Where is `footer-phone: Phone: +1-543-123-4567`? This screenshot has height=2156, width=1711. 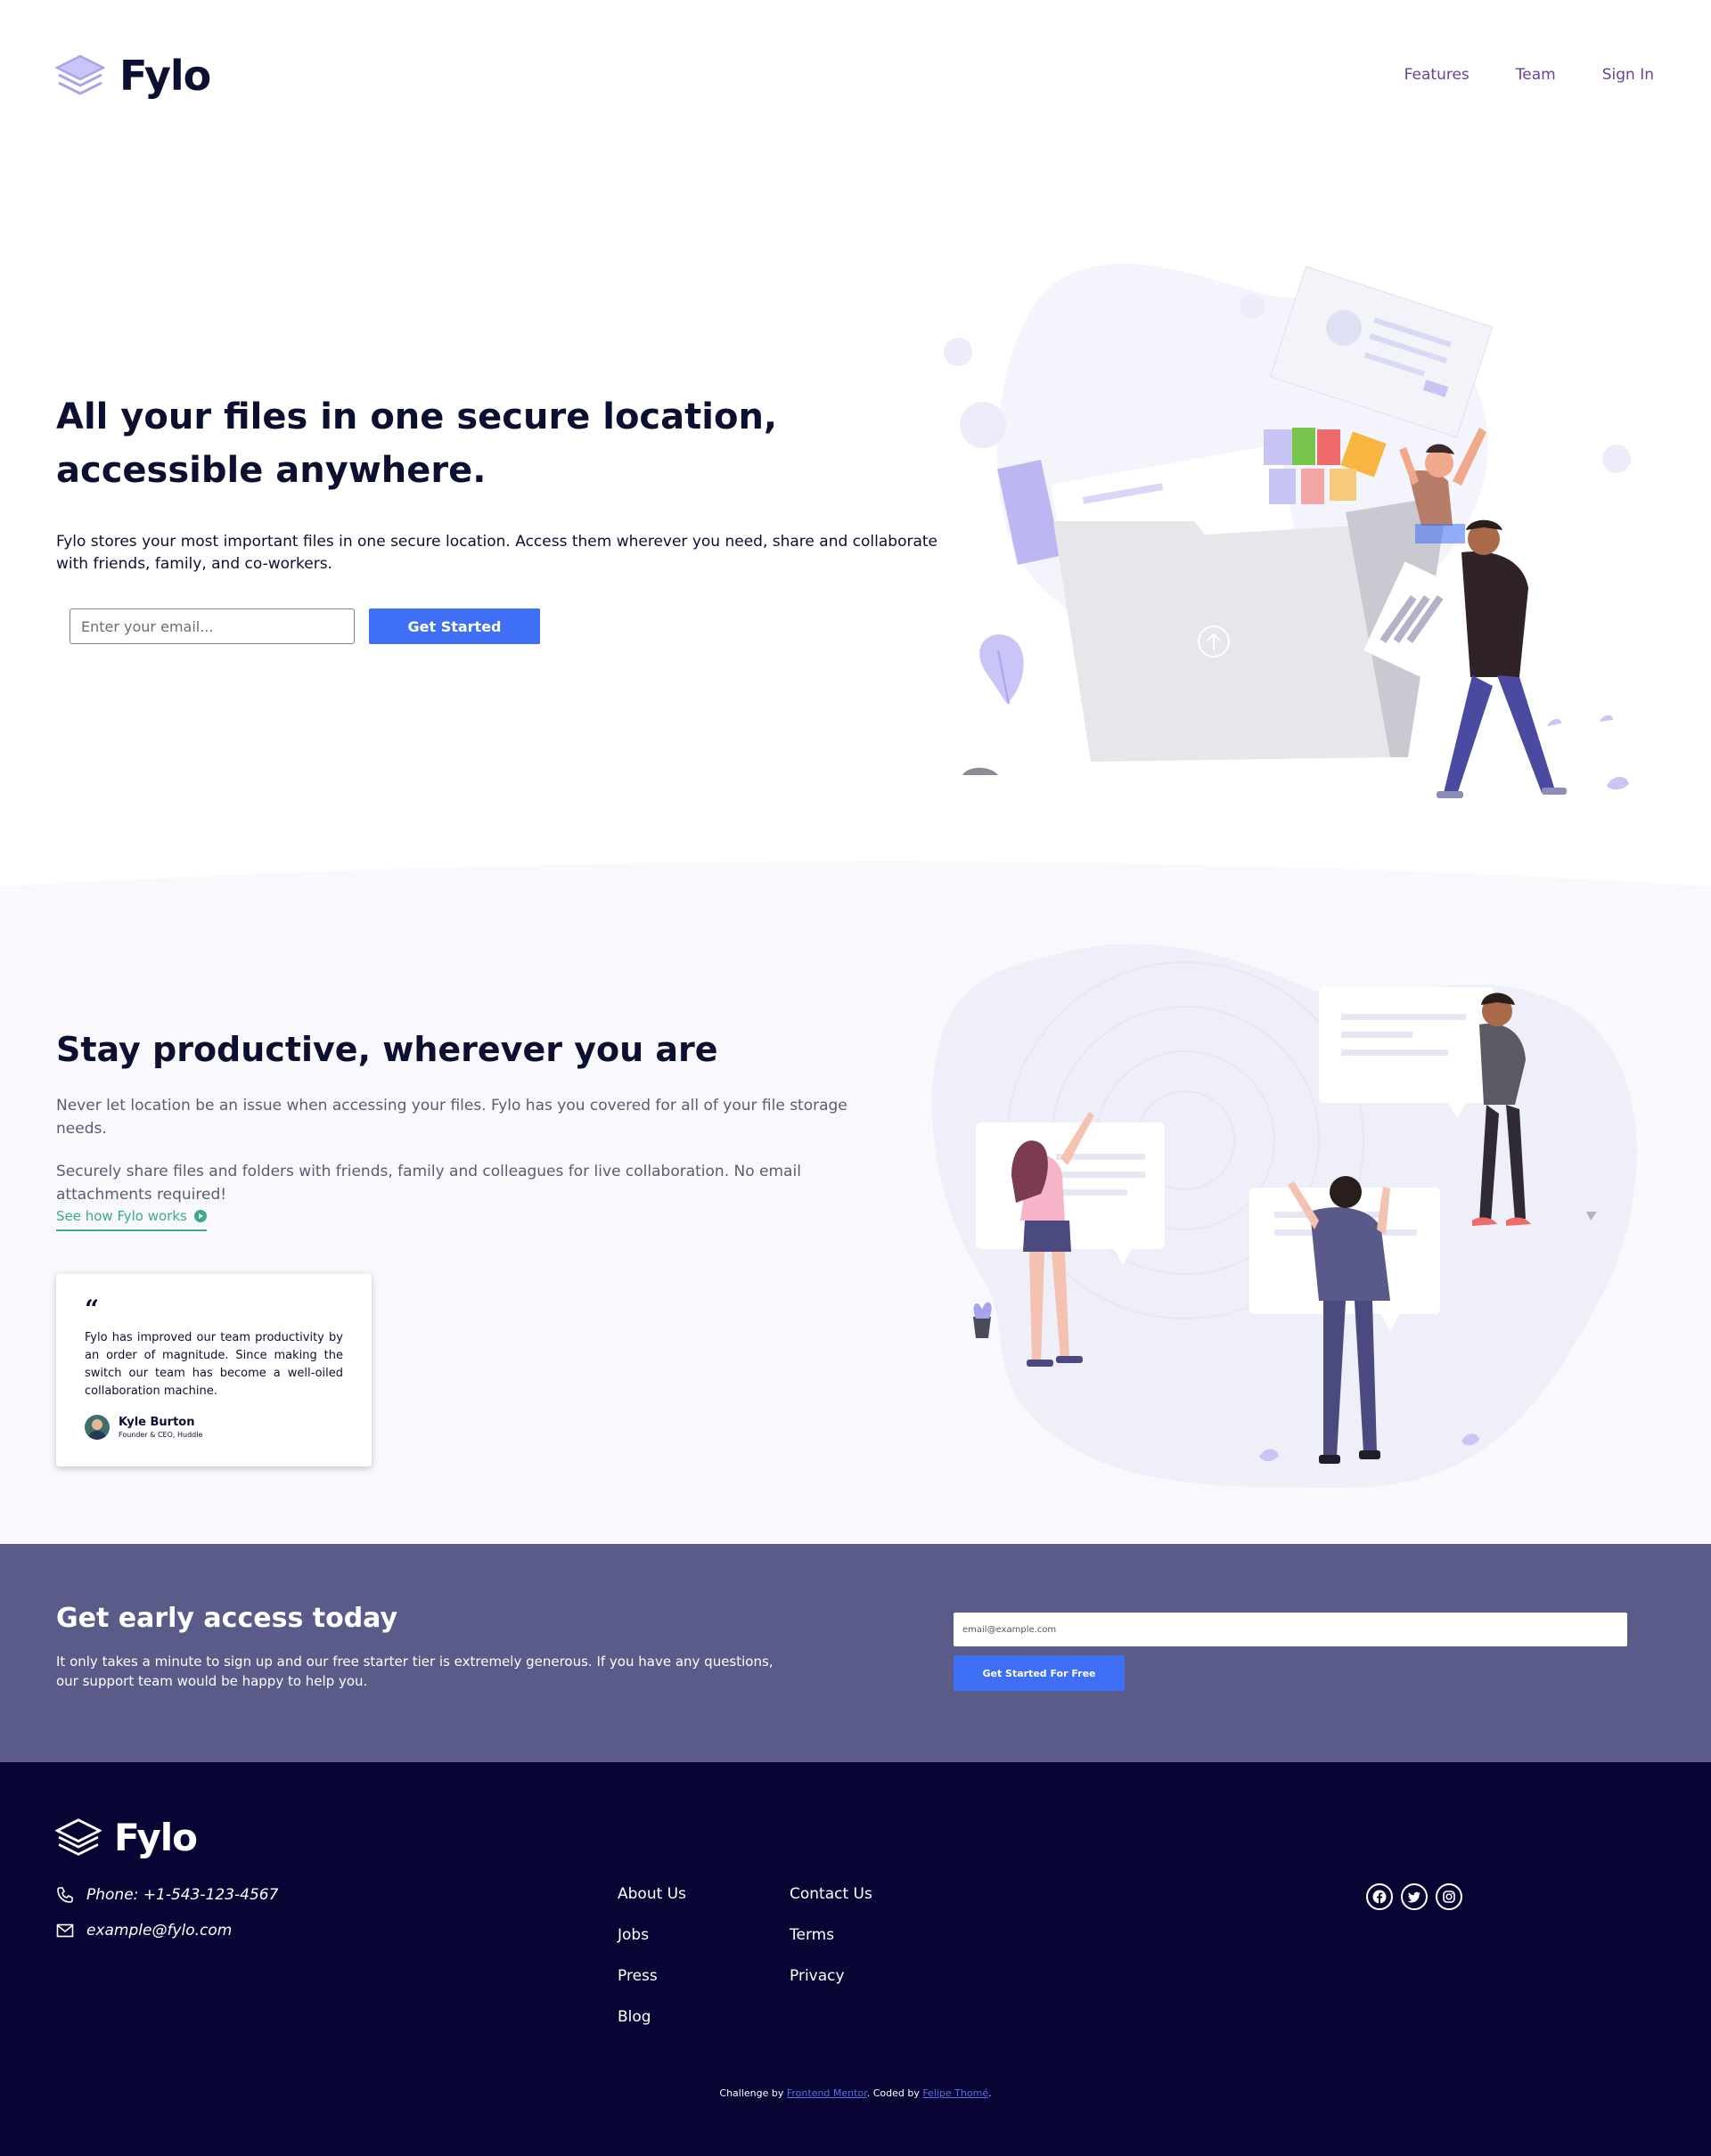 footer-phone: Phone: +1-543-123-4567 is located at coordinates (182, 1895).